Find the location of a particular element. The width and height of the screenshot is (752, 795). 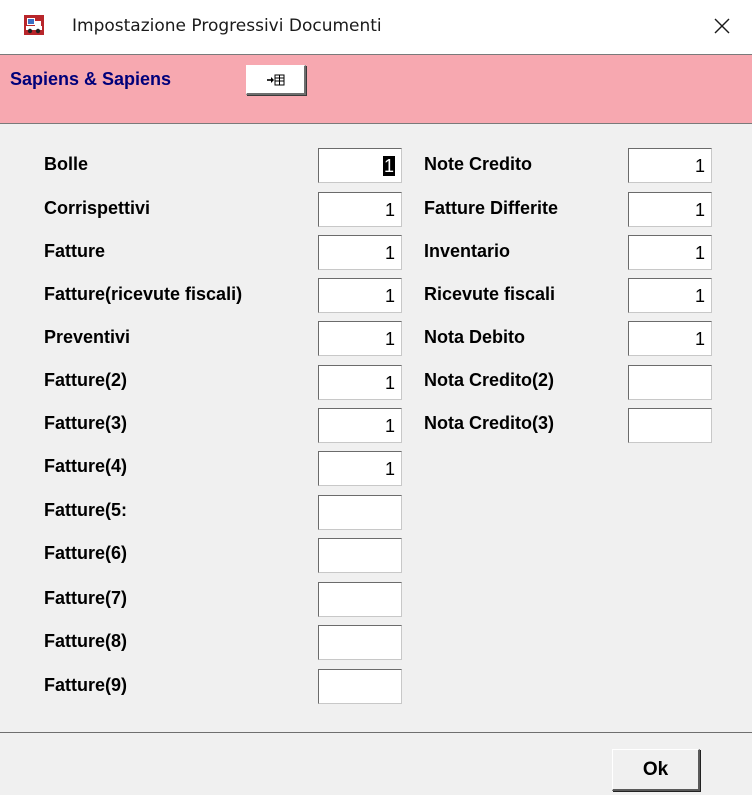

field-fatture-3: 1 is located at coordinates (360, 425).